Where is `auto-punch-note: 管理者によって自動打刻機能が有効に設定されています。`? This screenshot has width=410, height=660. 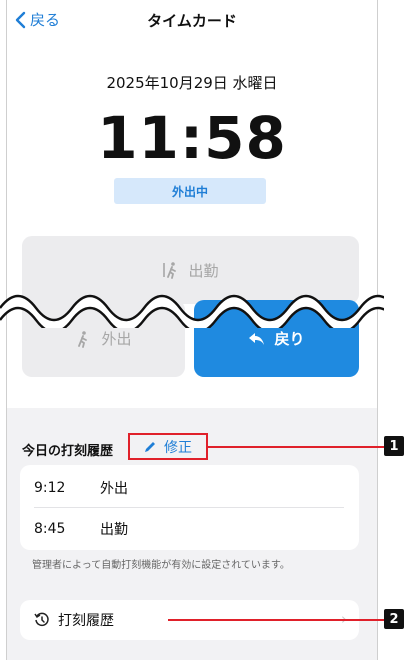 auto-punch-note: 管理者によって自動打刻機能が有効に設定されています。 is located at coordinates (161, 565).